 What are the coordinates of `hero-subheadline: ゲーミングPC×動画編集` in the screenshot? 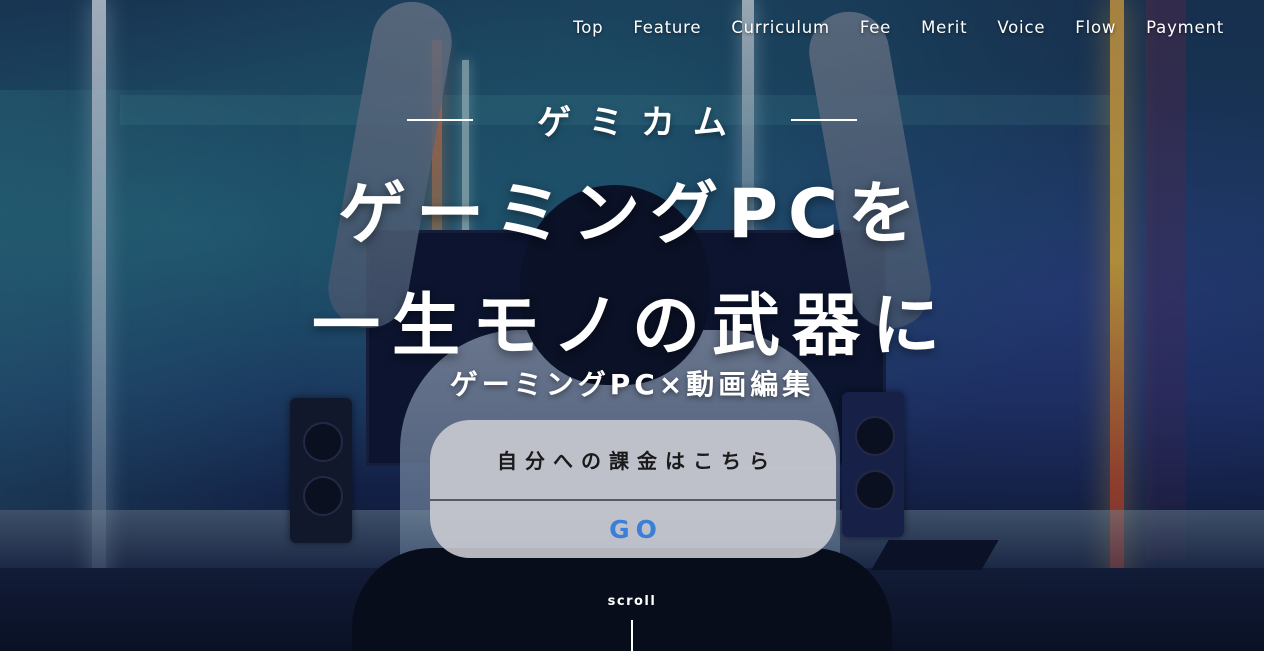 It's located at (632, 384).